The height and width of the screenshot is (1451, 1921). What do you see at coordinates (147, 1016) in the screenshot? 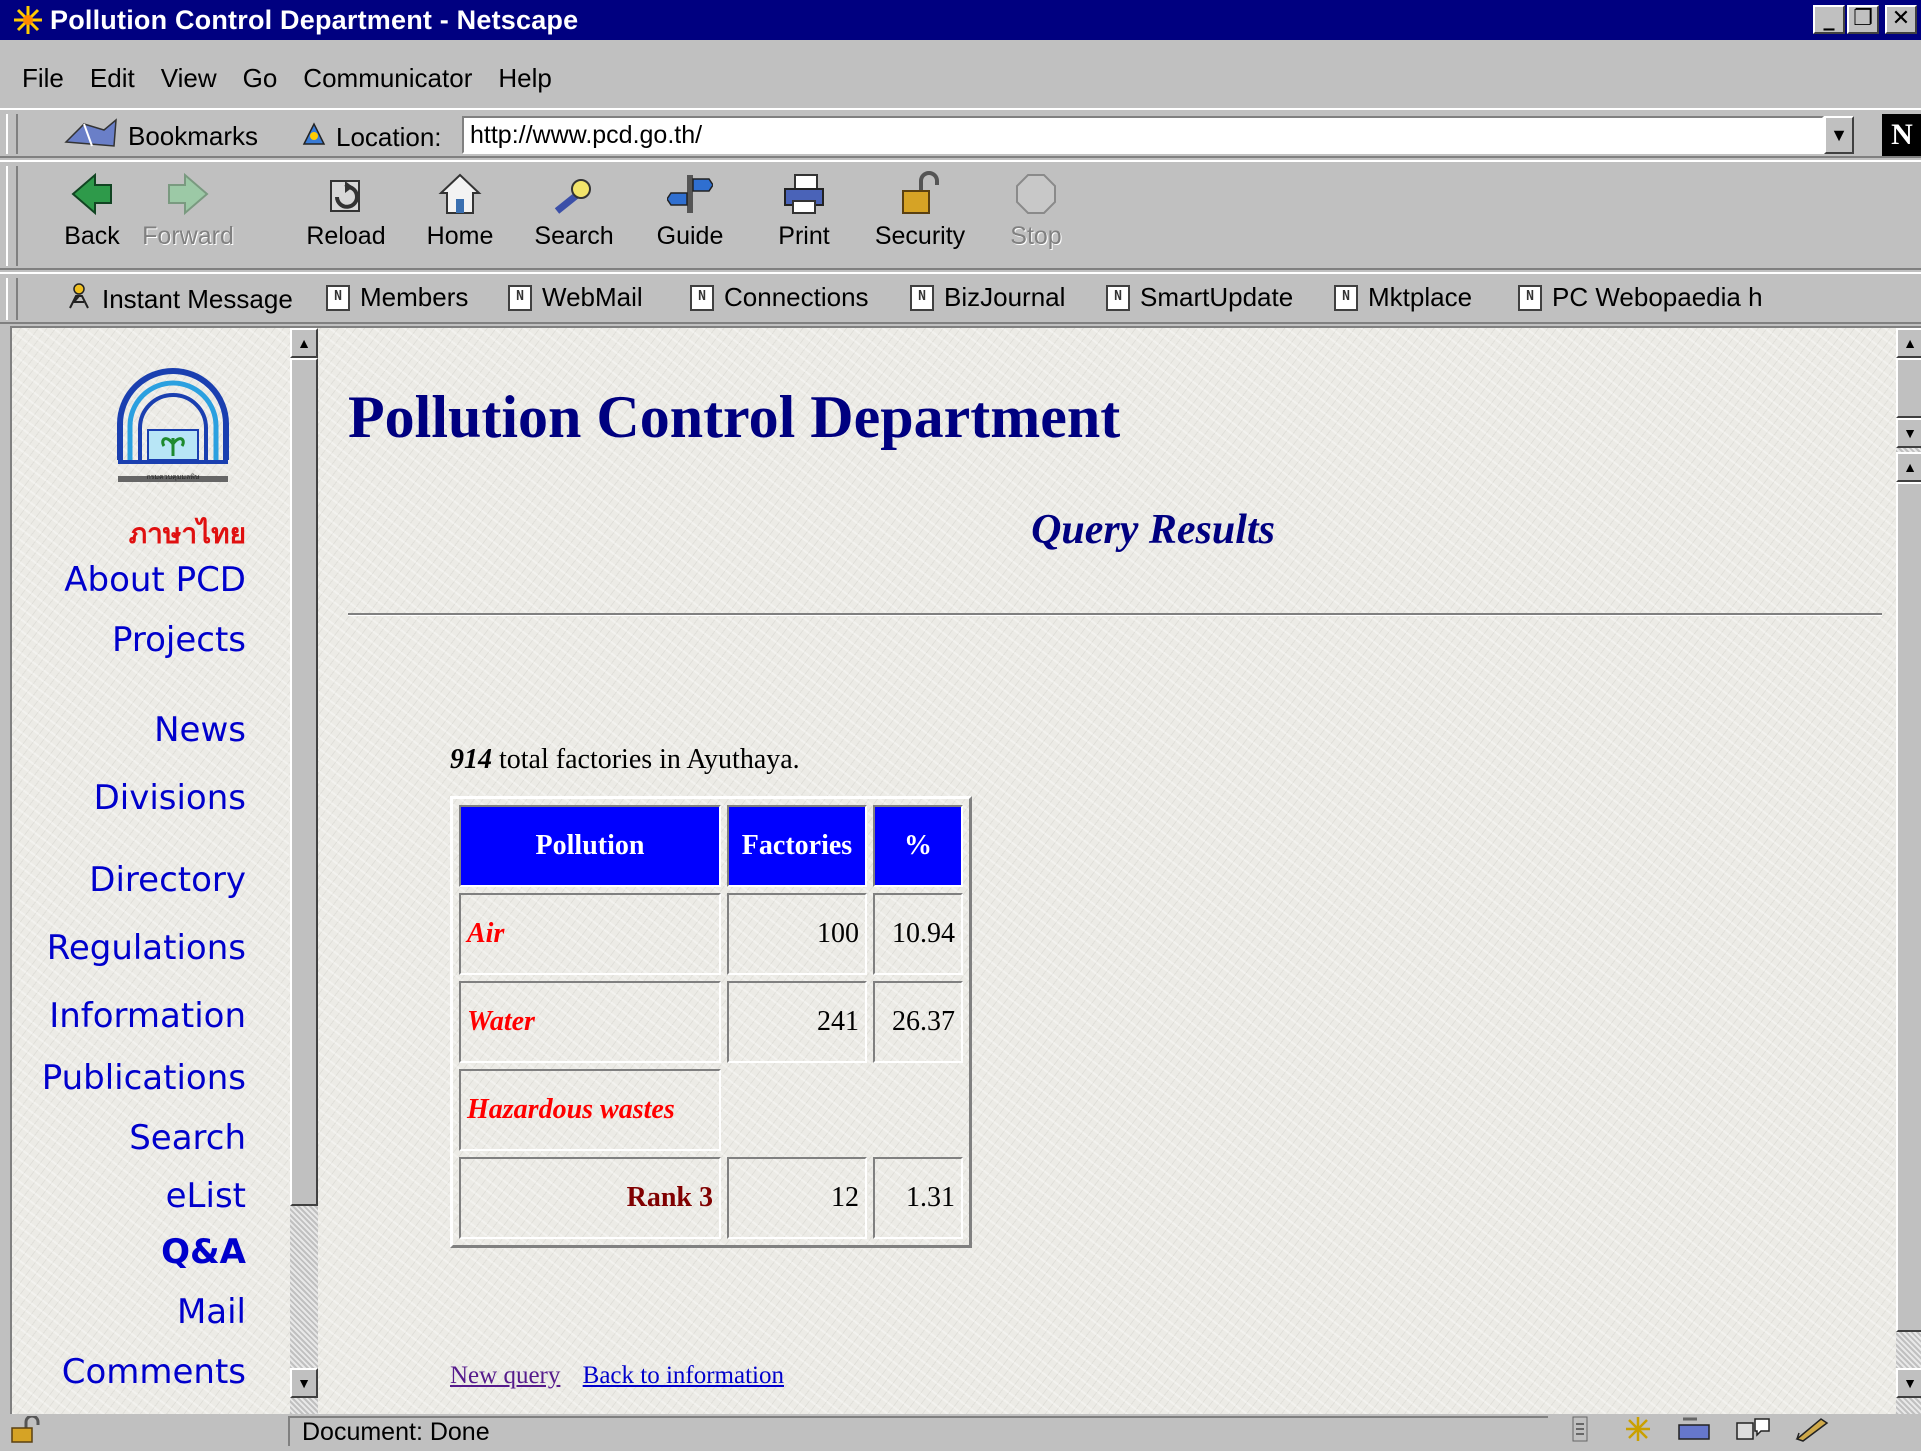
I see `sidebar-link-information: Information` at bounding box center [147, 1016].